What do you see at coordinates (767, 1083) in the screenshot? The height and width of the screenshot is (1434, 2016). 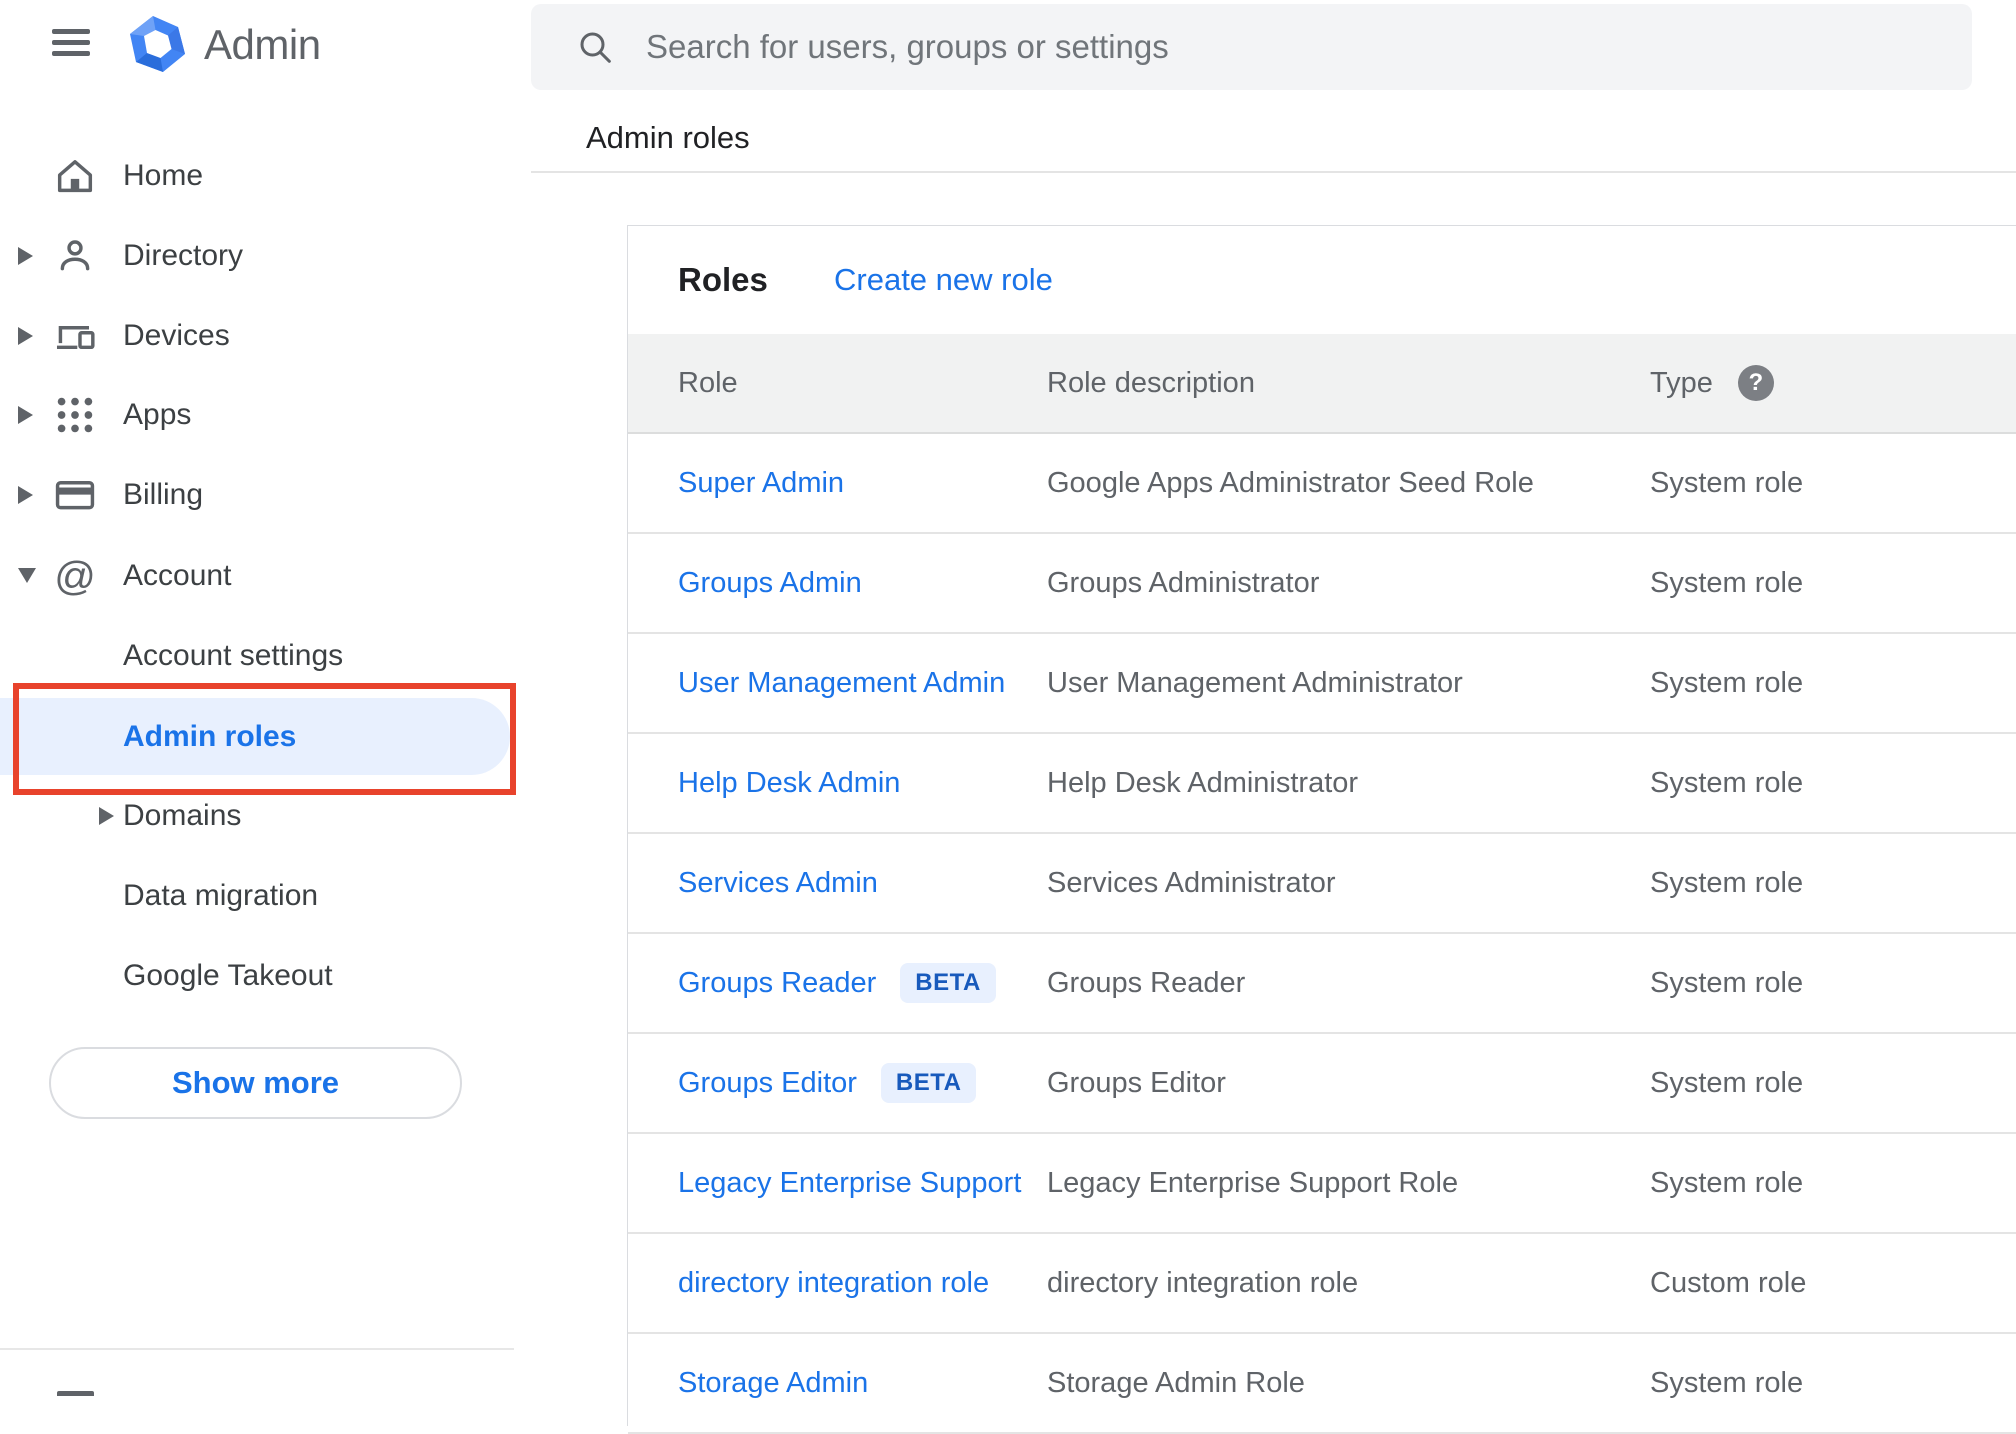 I see `role-link: Groups Editor` at bounding box center [767, 1083].